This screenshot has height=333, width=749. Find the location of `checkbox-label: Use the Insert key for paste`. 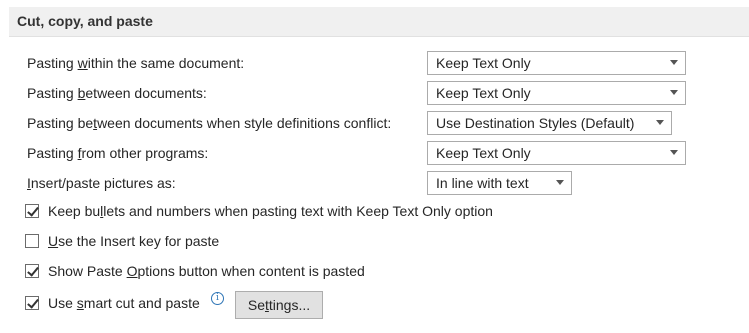

checkbox-label: Use the Insert key for paste is located at coordinates (134, 241).